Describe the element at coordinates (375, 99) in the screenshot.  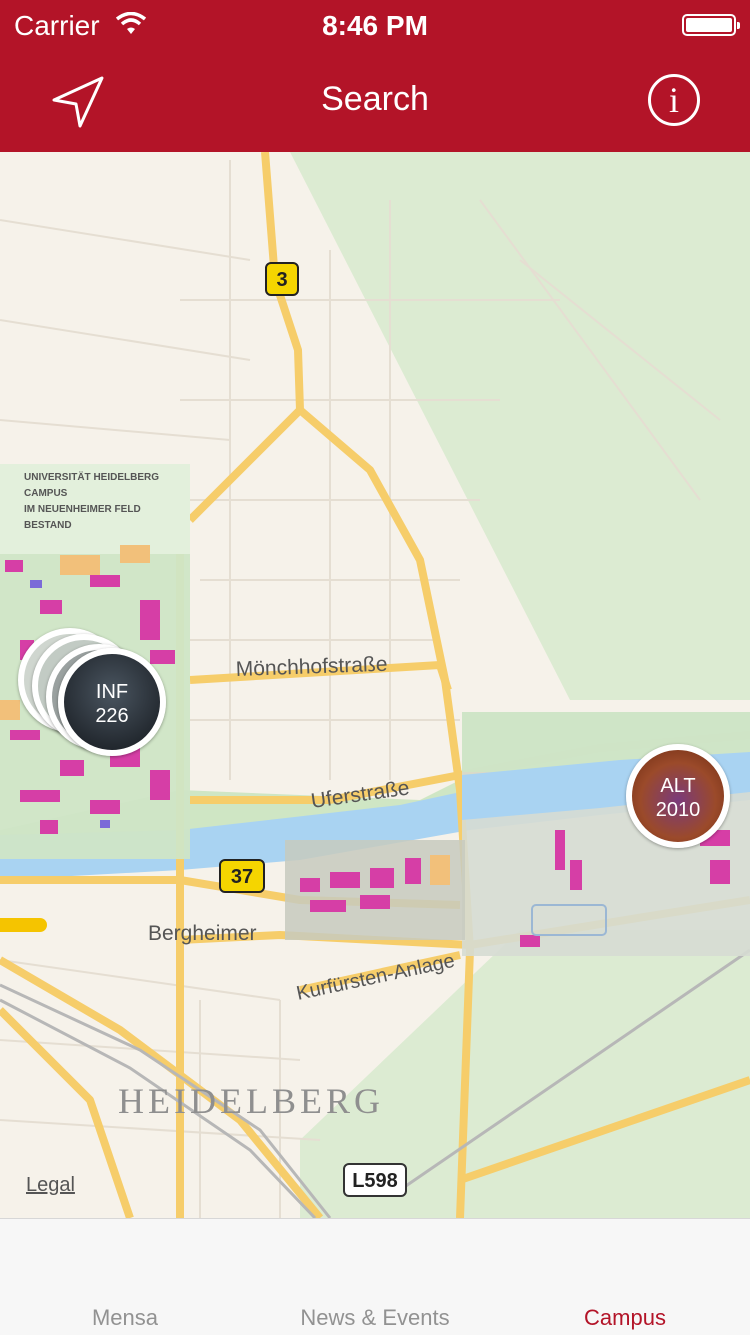
I see `page-title: Search` at that location.